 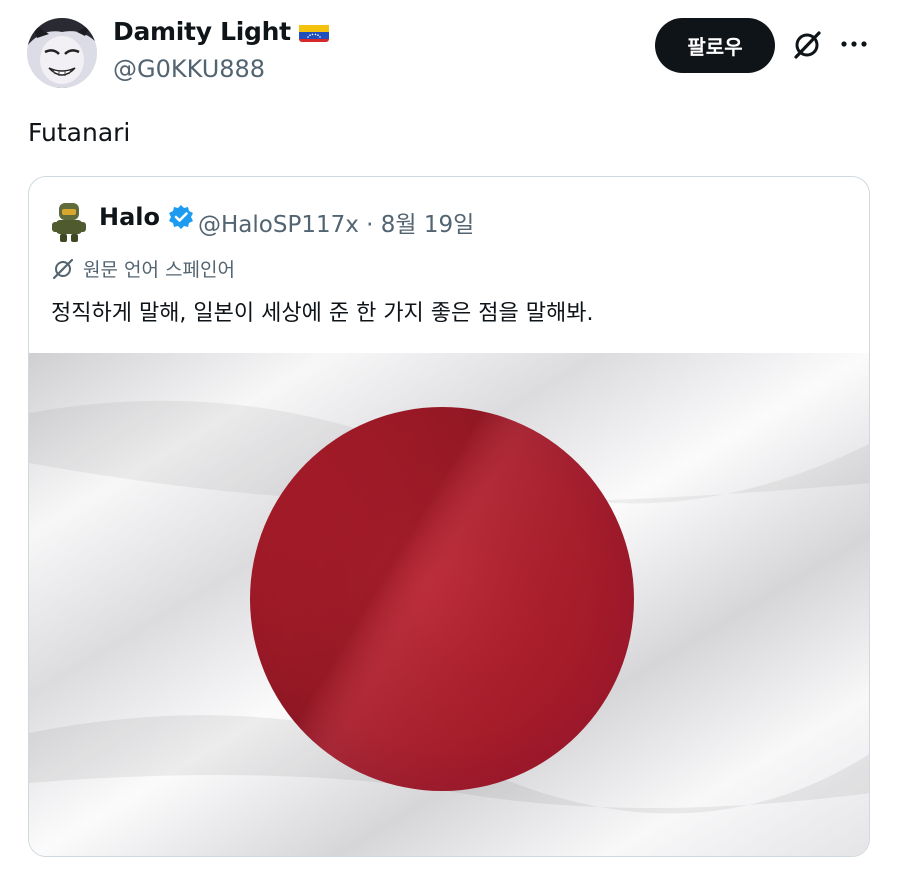 What do you see at coordinates (807, 45) in the screenshot?
I see `grok-slash-icon` at bounding box center [807, 45].